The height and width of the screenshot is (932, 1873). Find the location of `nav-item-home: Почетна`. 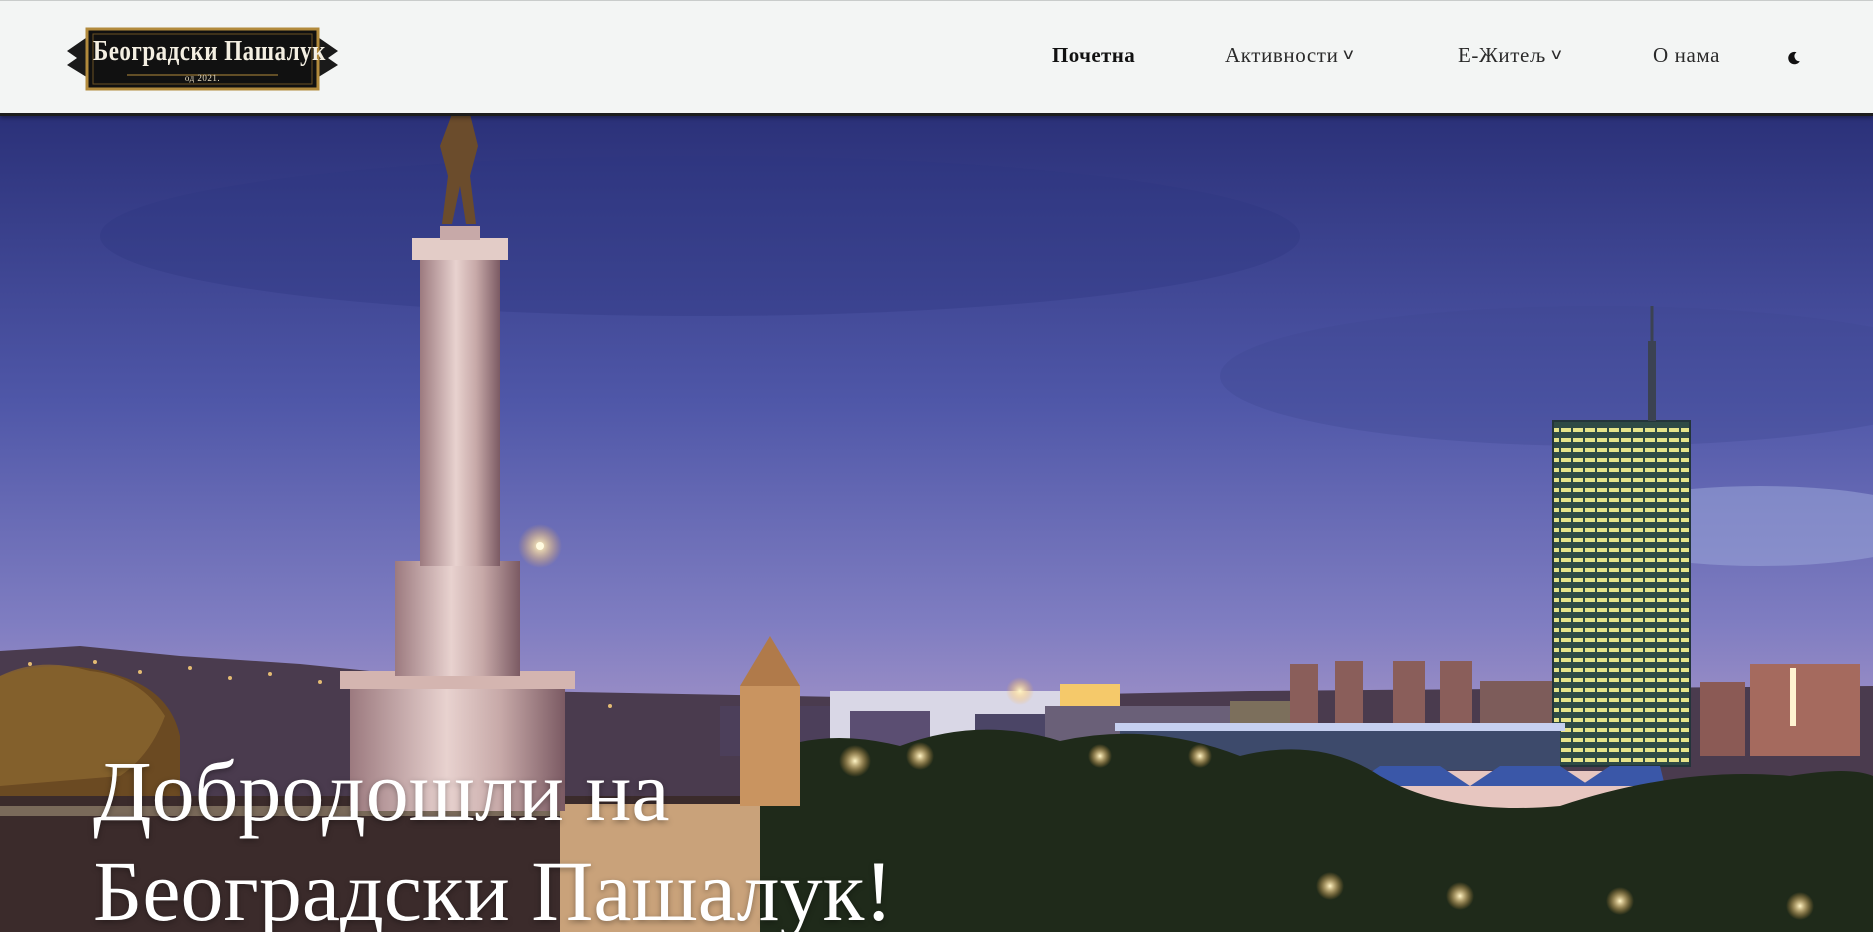

nav-item-home: Почетна is located at coordinates (1093, 58).